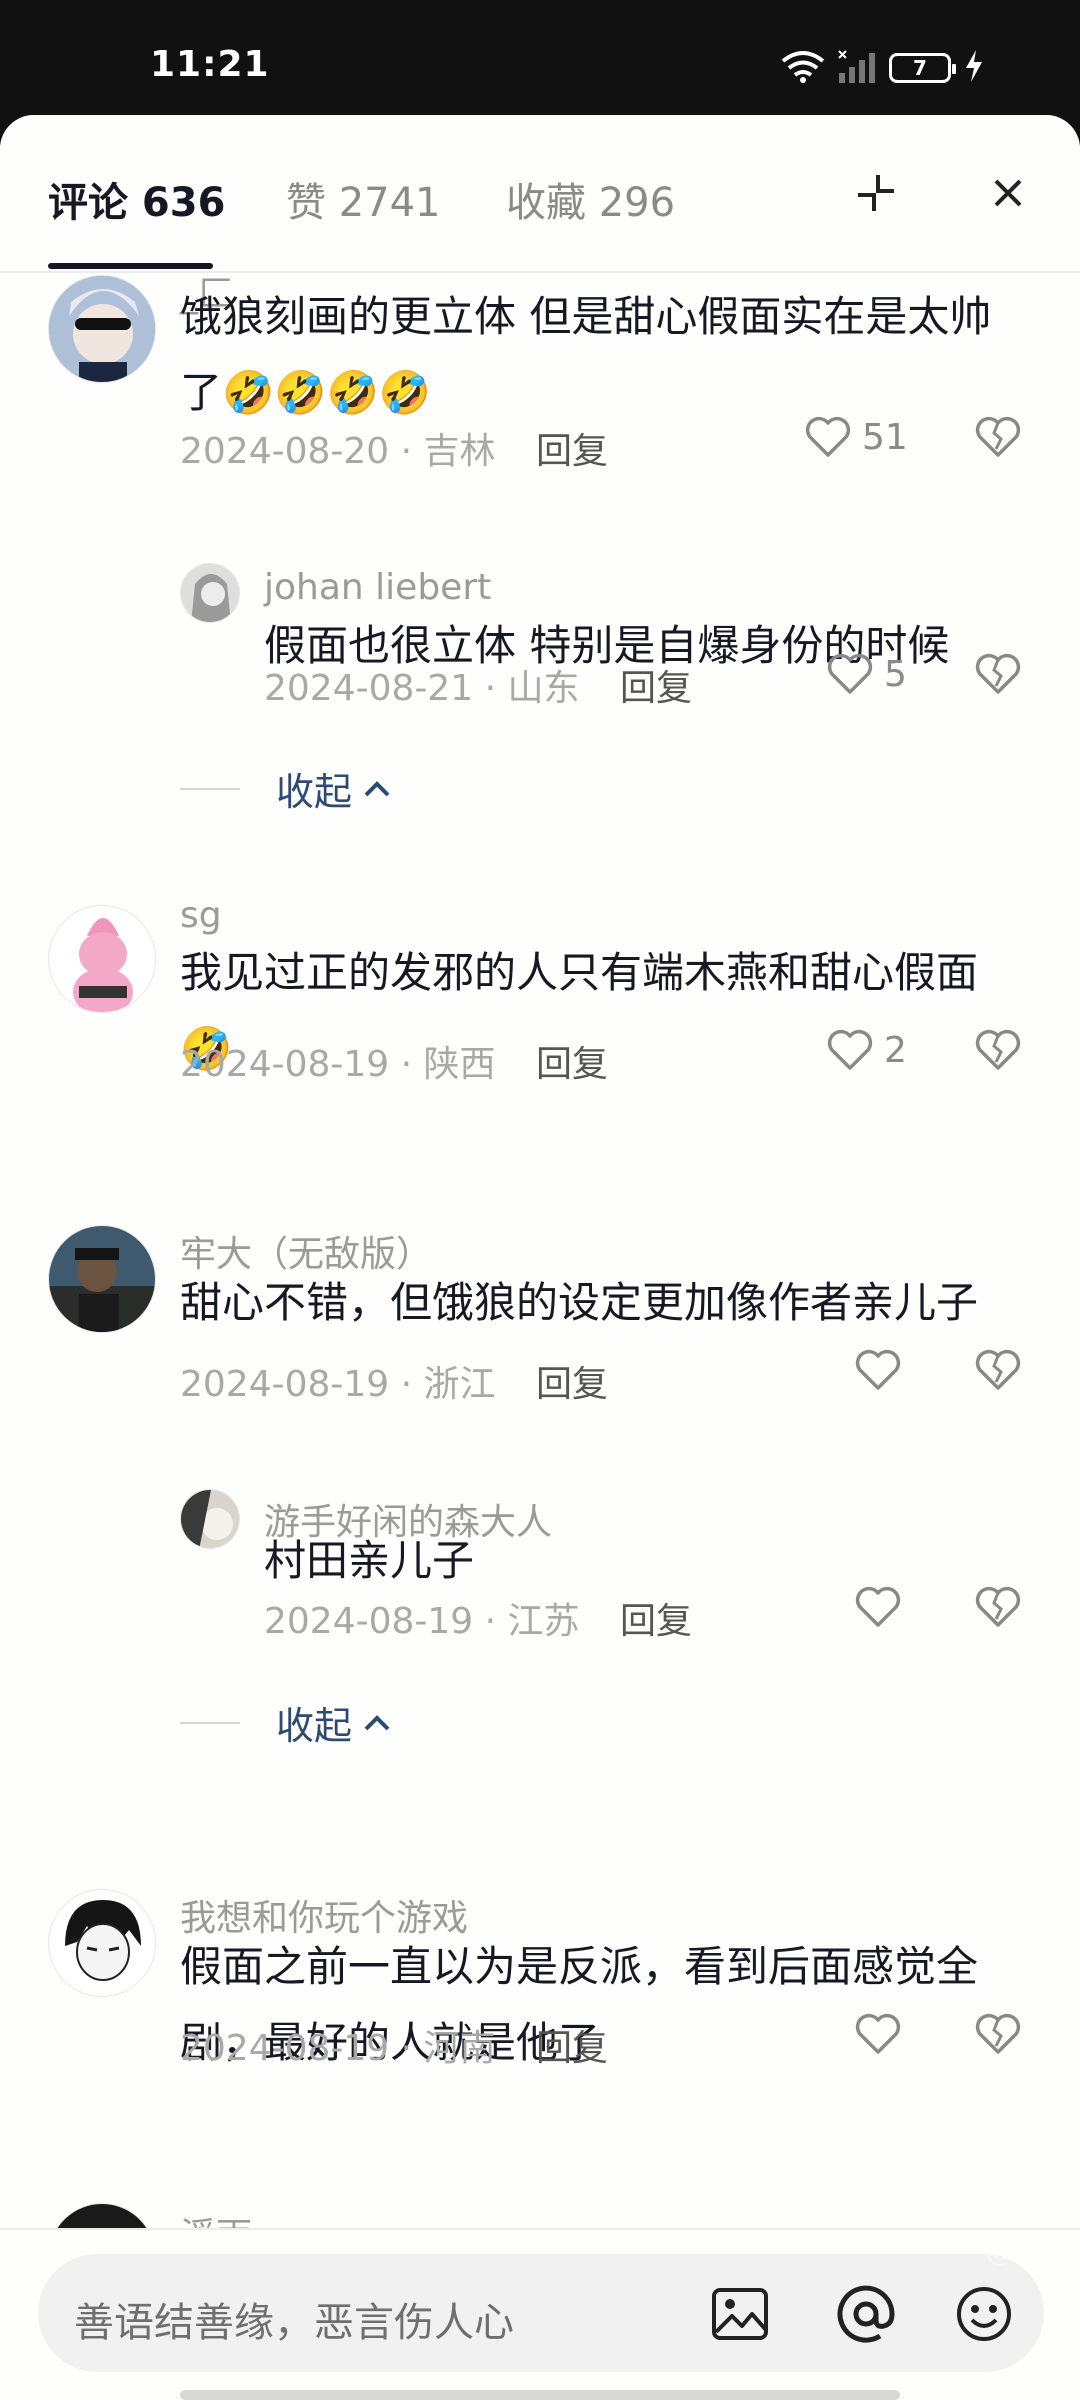 This screenshot has height=2400, width=1080. I want to click on comment-meta: 2024-08-19 · 河南, so click(338, 2048).